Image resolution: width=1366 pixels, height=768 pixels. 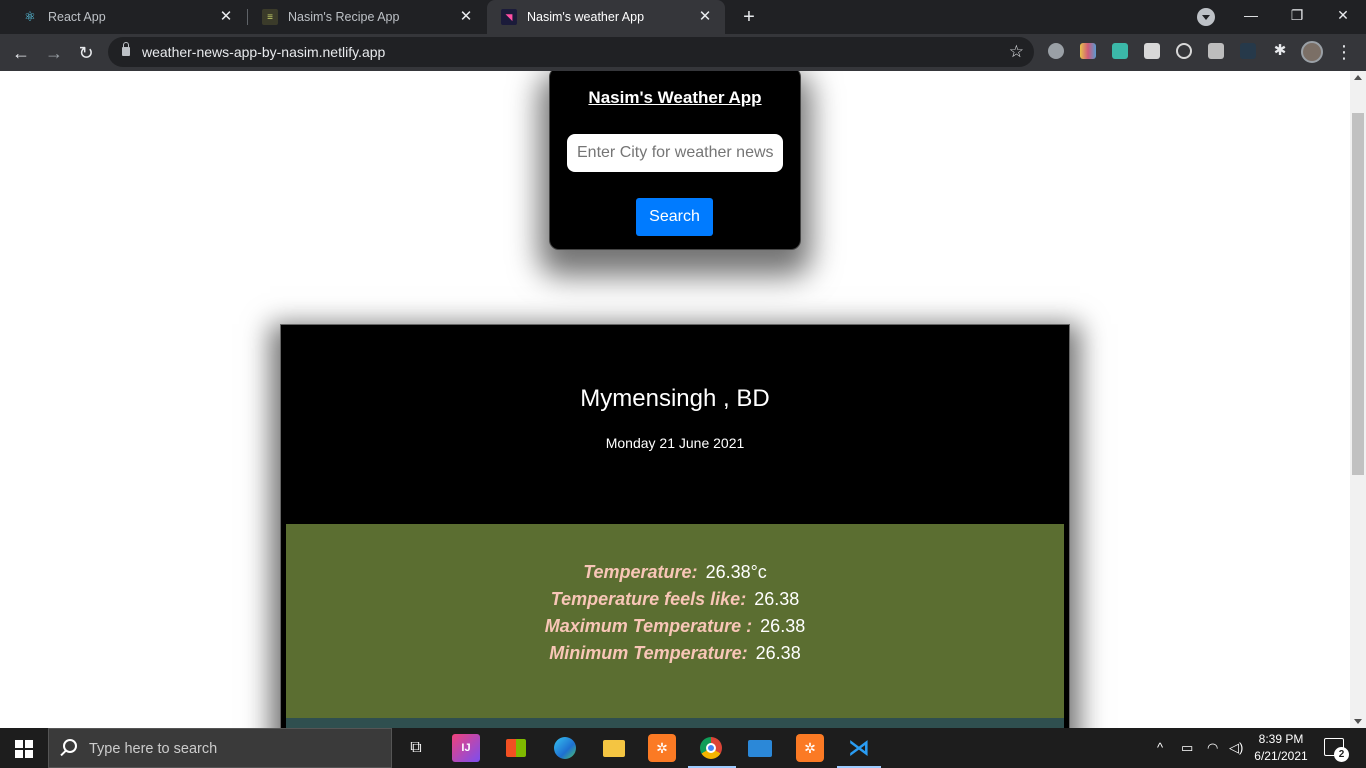 What do you see at coordinates (571, 52) in the screenshot?
I see `address-bar: weather-news-app-by-nasim.netlify.app ☆` at bounding box center [571, 52].